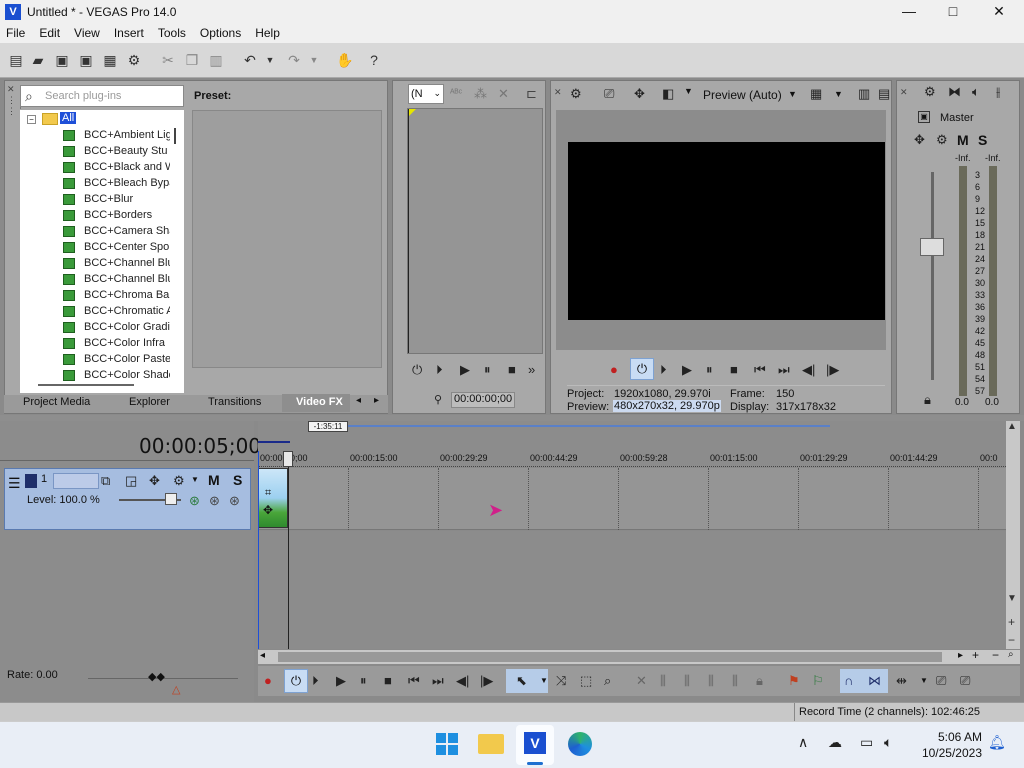  I want to click on fx-icon: ✥, so click(919, 140).